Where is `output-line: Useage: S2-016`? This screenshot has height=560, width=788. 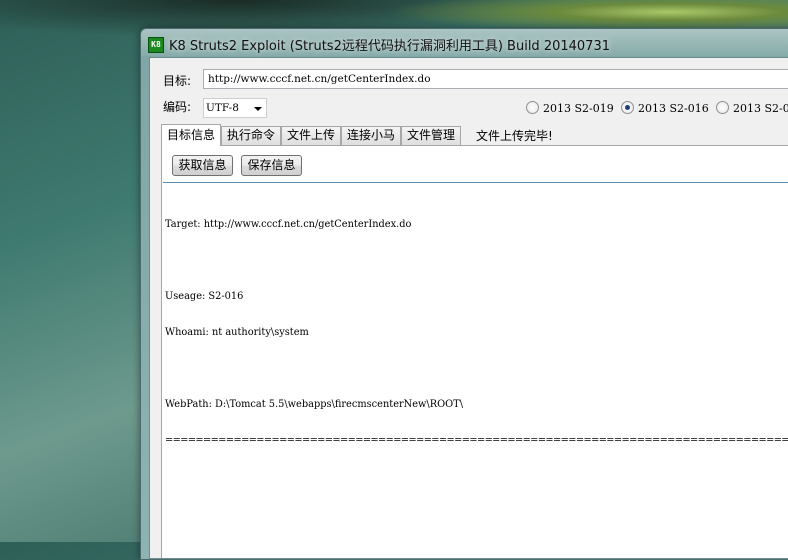 output-line: Useage: S2-016 is located at coordinates (204, 296).